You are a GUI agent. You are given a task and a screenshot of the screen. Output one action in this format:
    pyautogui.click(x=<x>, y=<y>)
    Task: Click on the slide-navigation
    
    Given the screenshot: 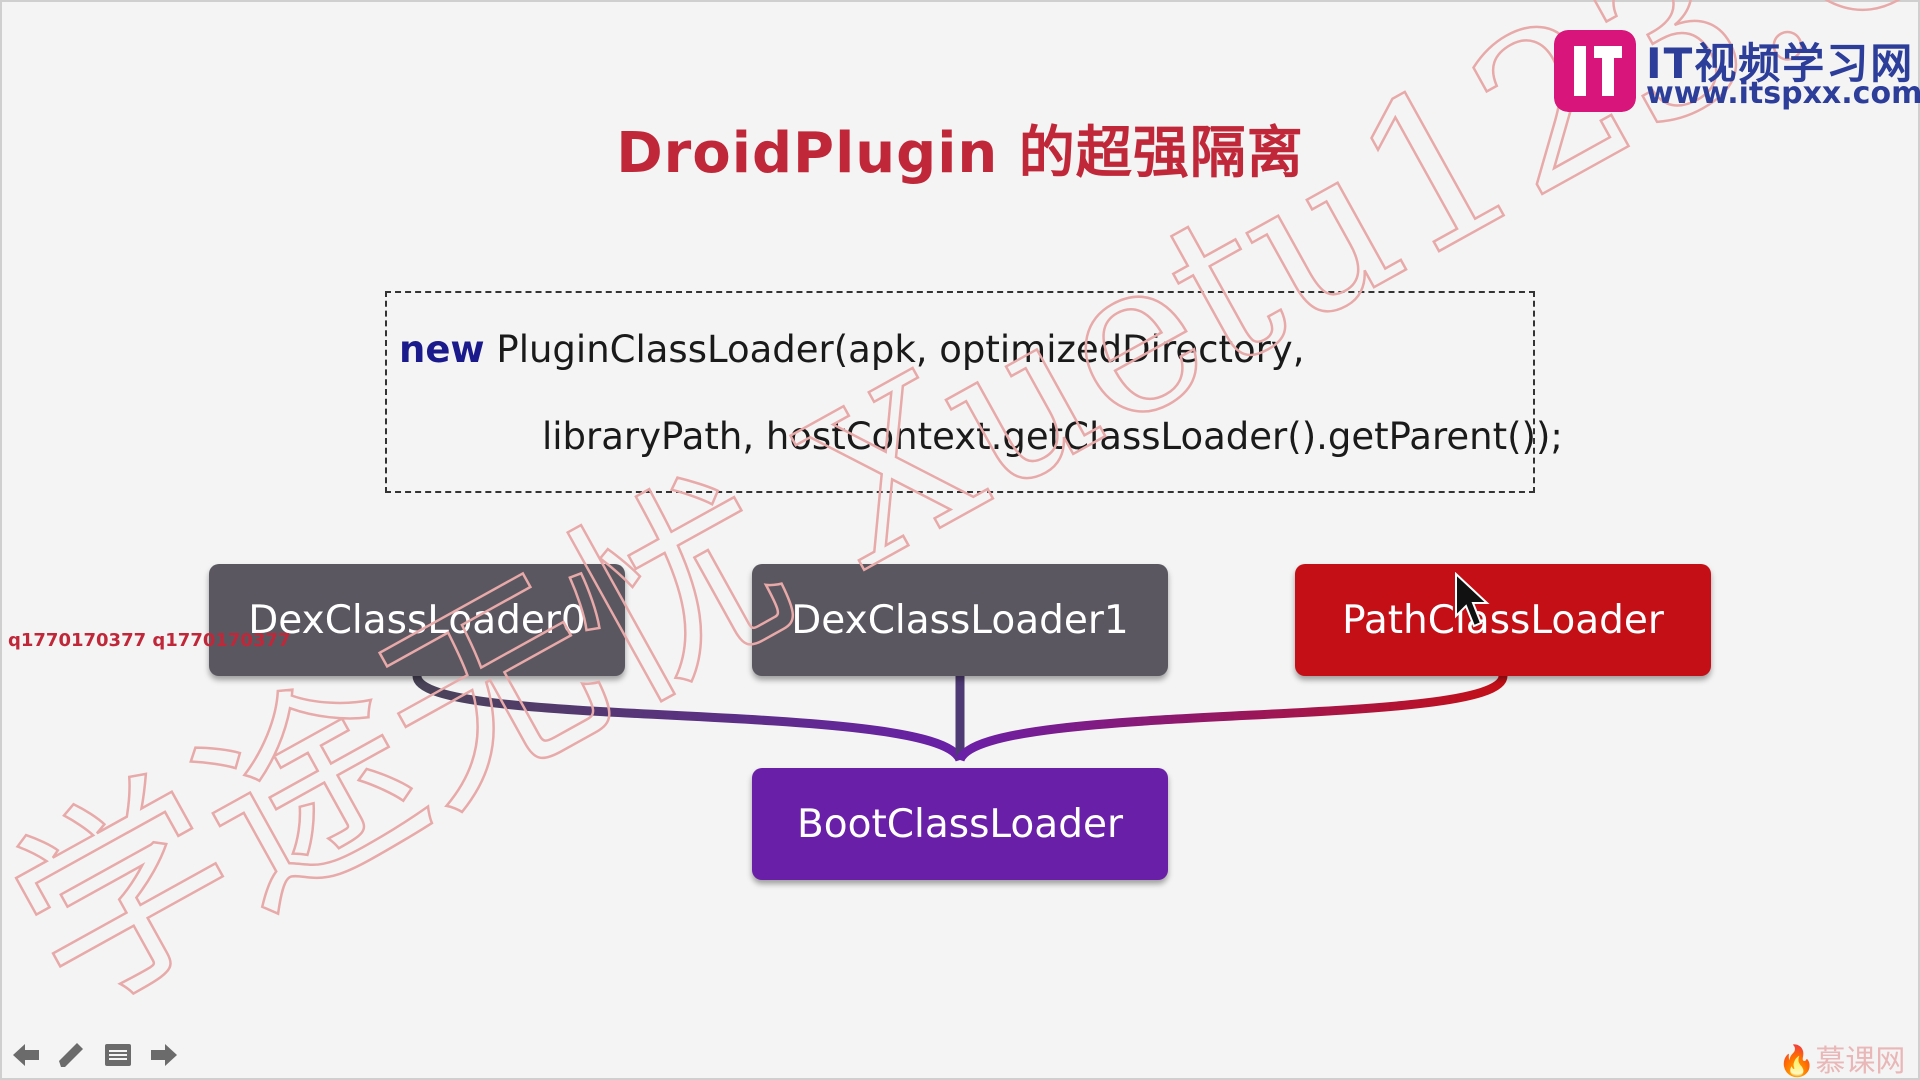 What is the action you would take?
    pyautogui.click(x=95, y=1055)
    